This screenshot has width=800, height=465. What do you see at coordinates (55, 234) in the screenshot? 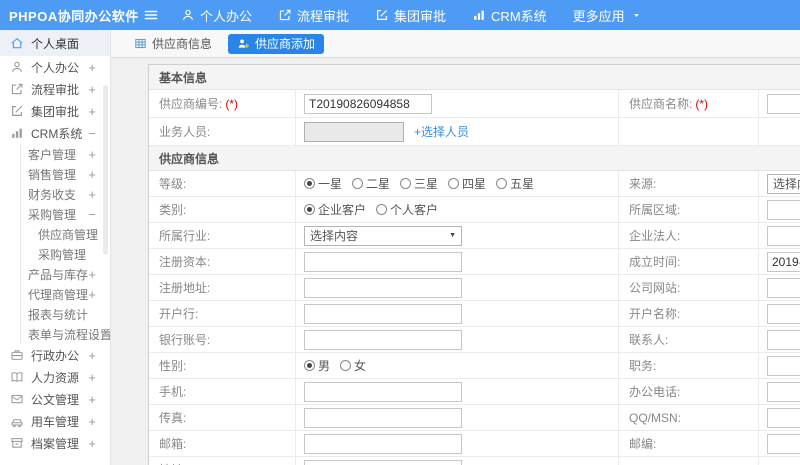
I see `sidebar-item: 供应商管理` at bounding box center [55, 234].